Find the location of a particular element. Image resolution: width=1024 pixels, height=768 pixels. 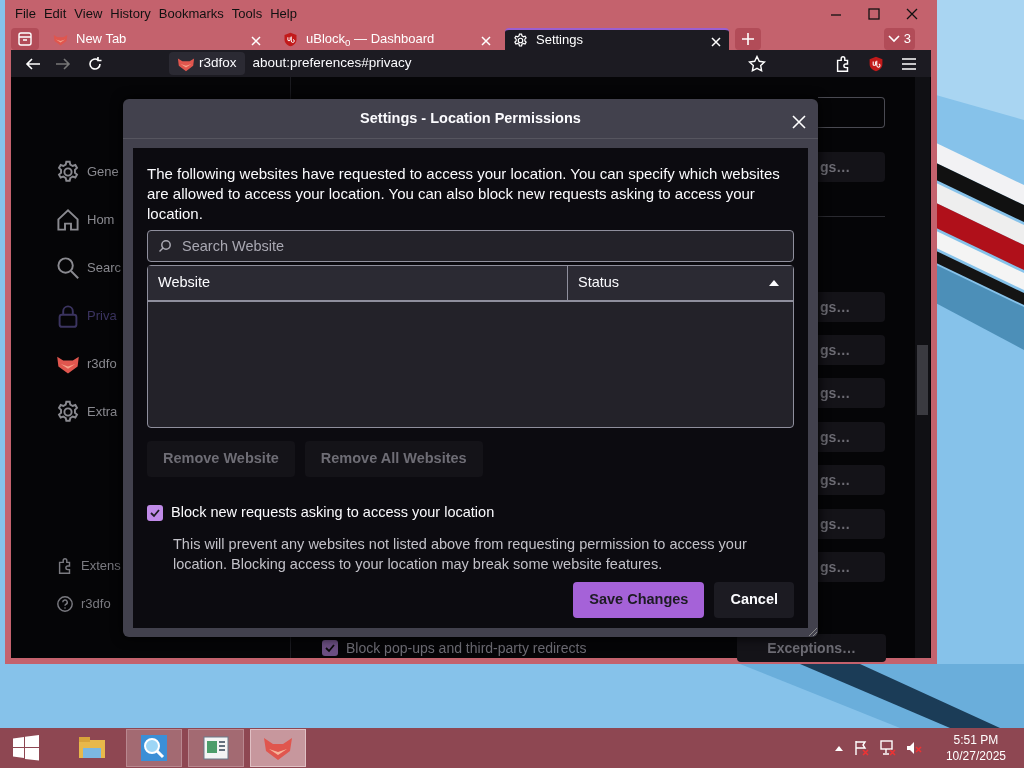

speaker-icon is located at coordinates (913, 748).